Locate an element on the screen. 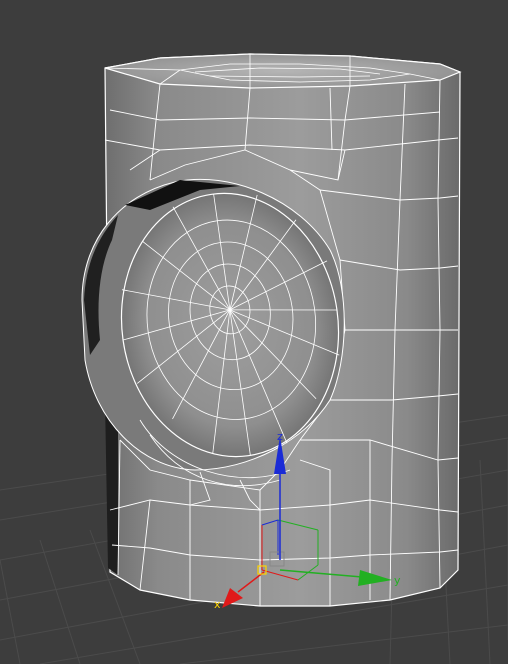  z-axis-label: z is located at coordinates (280, 436).